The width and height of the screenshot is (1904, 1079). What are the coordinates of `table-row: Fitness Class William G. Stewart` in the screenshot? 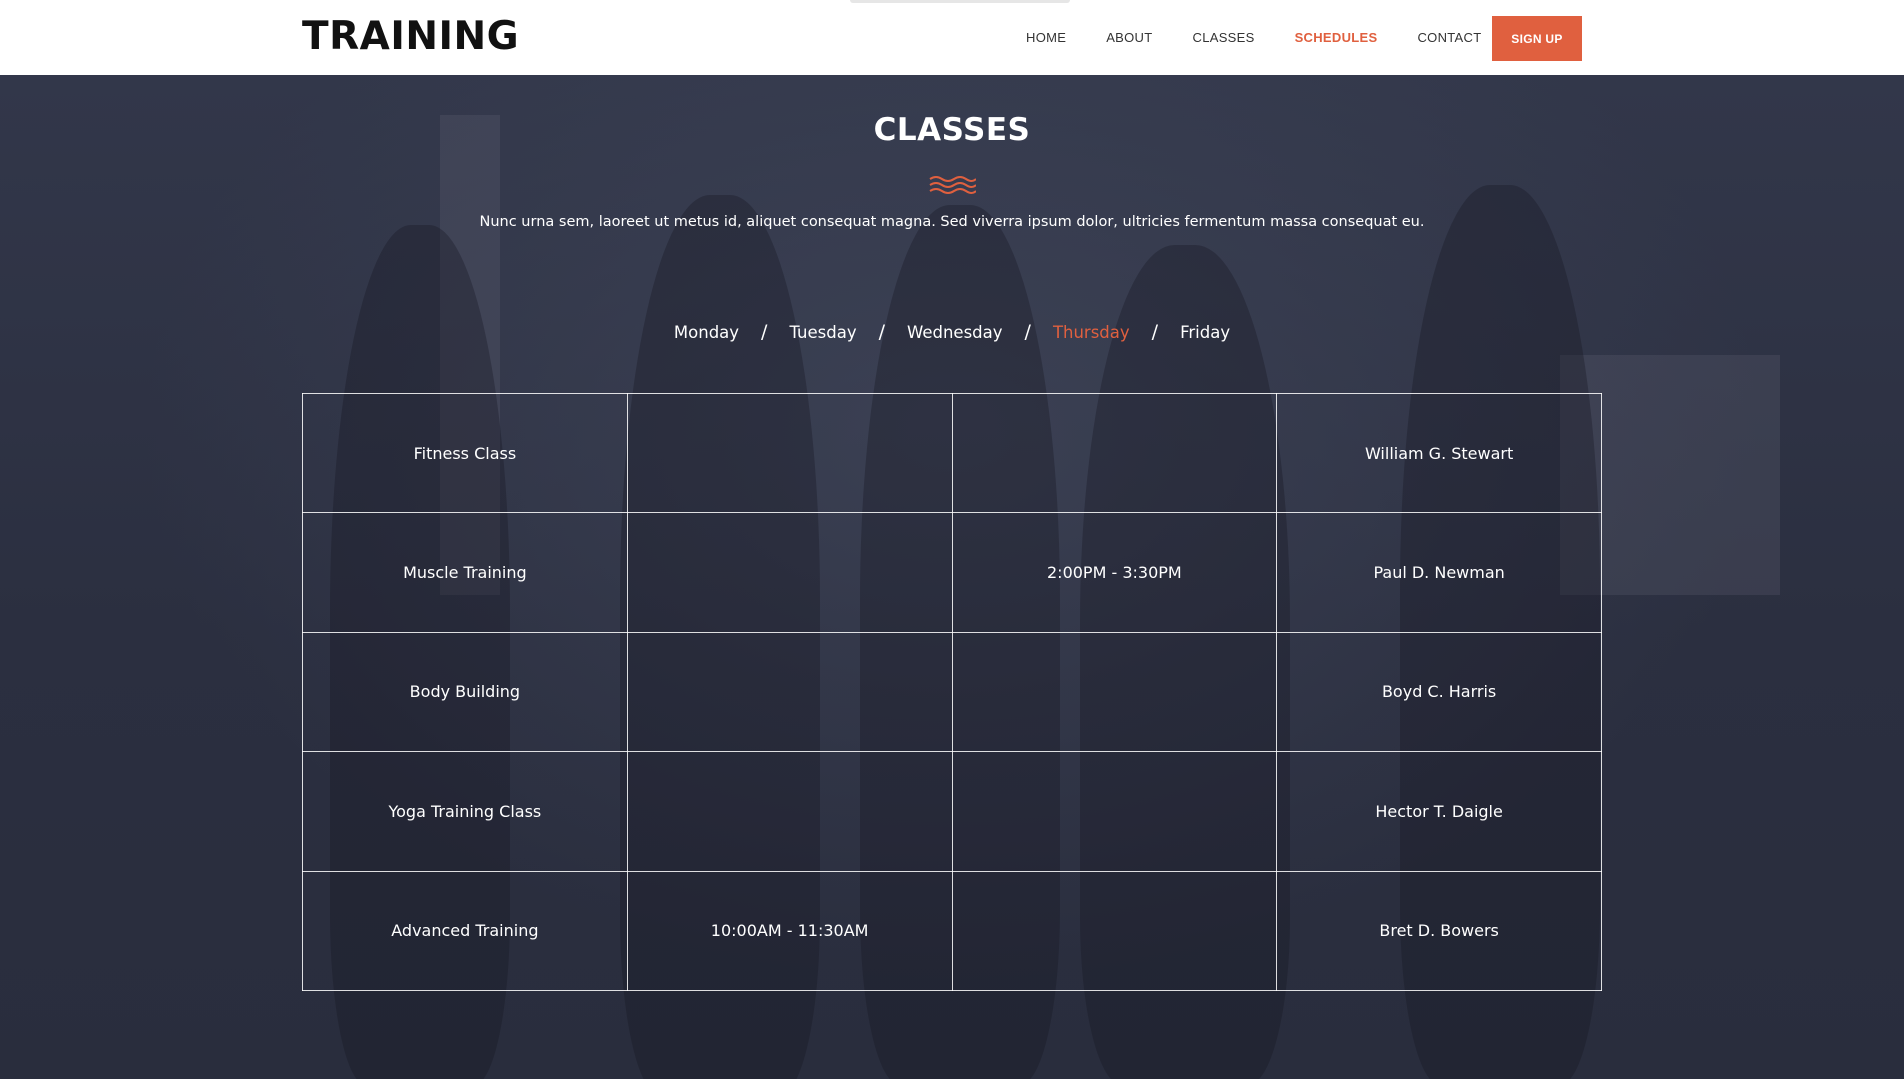 It's located at (952, 453).